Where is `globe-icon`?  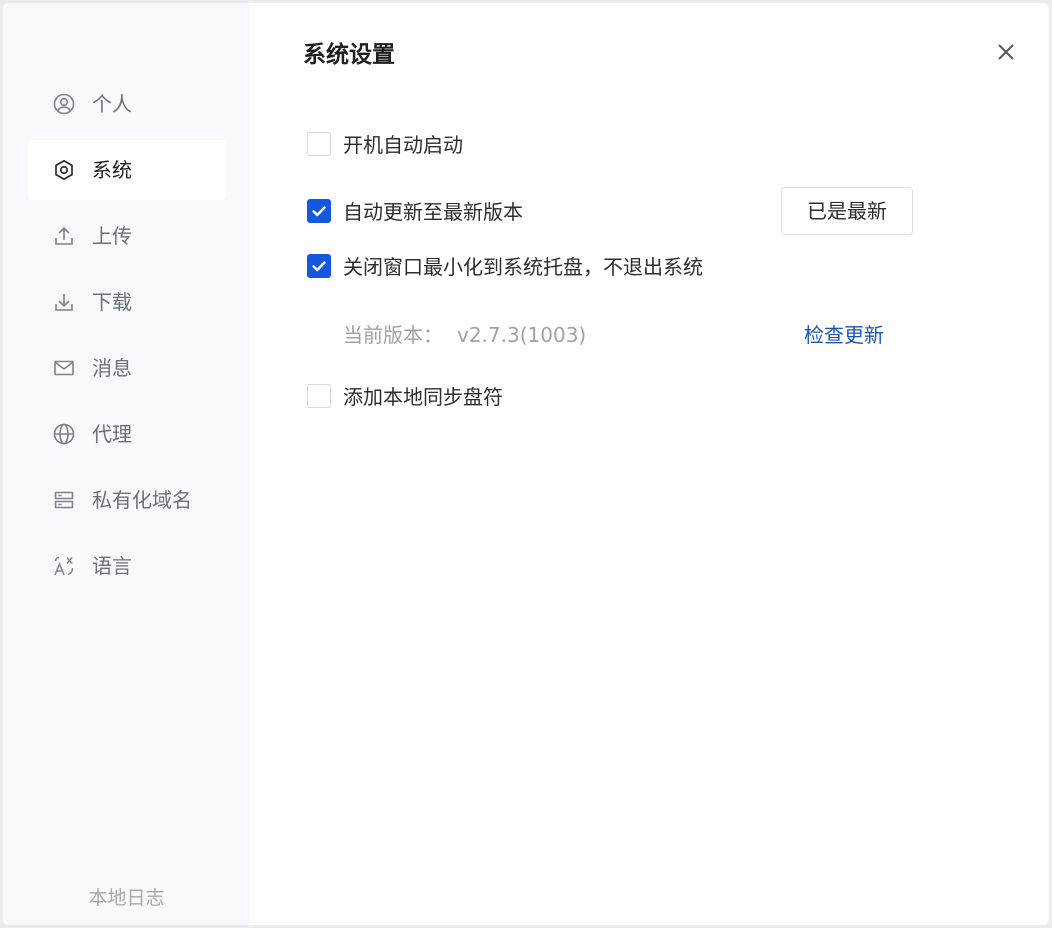
globe-icon is located at coordinates (64, 434).